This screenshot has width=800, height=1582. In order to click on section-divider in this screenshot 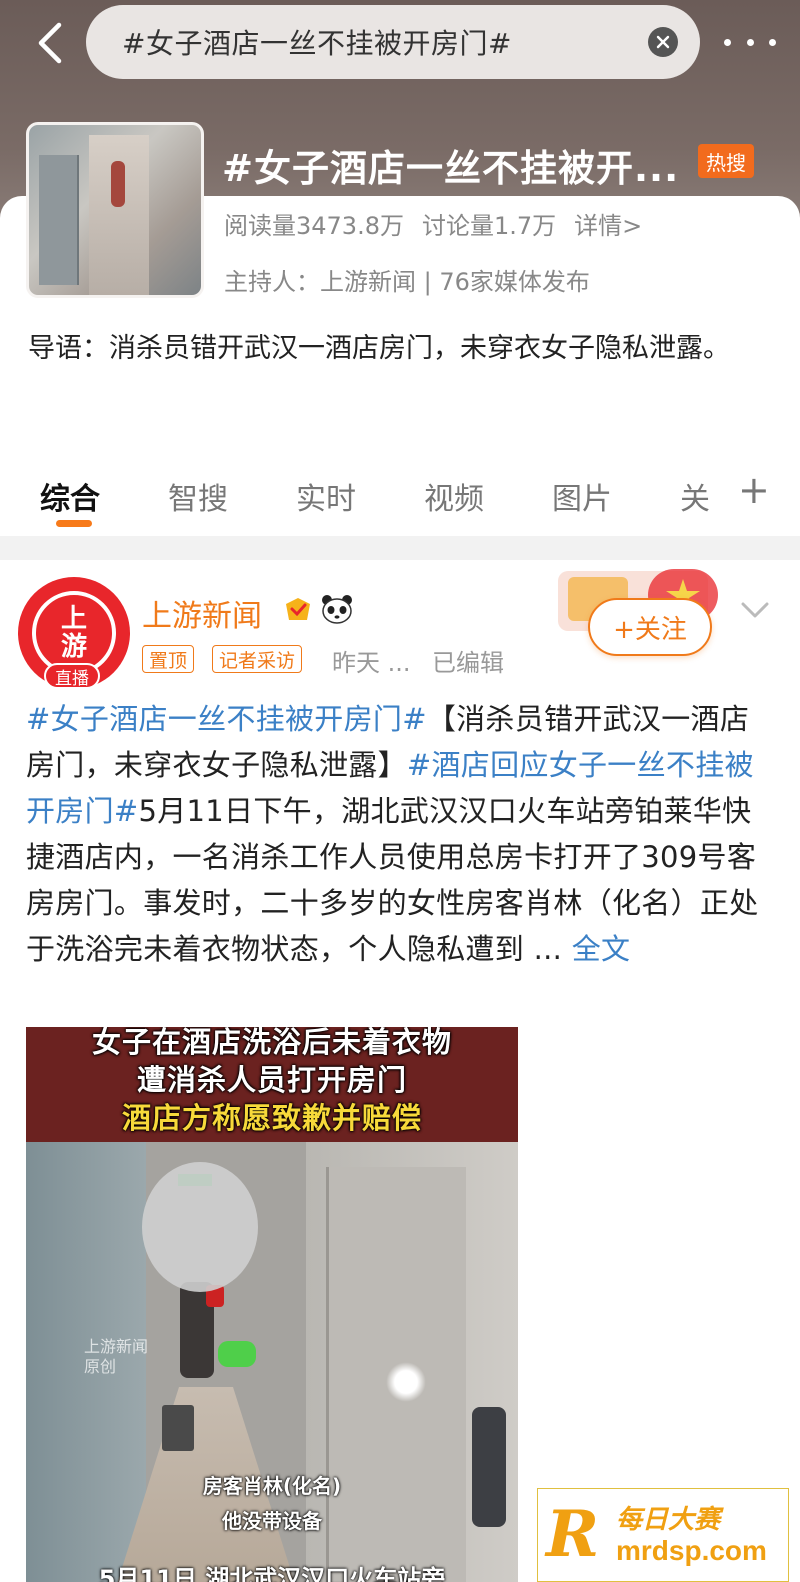, I will do `click(400, 548)`.